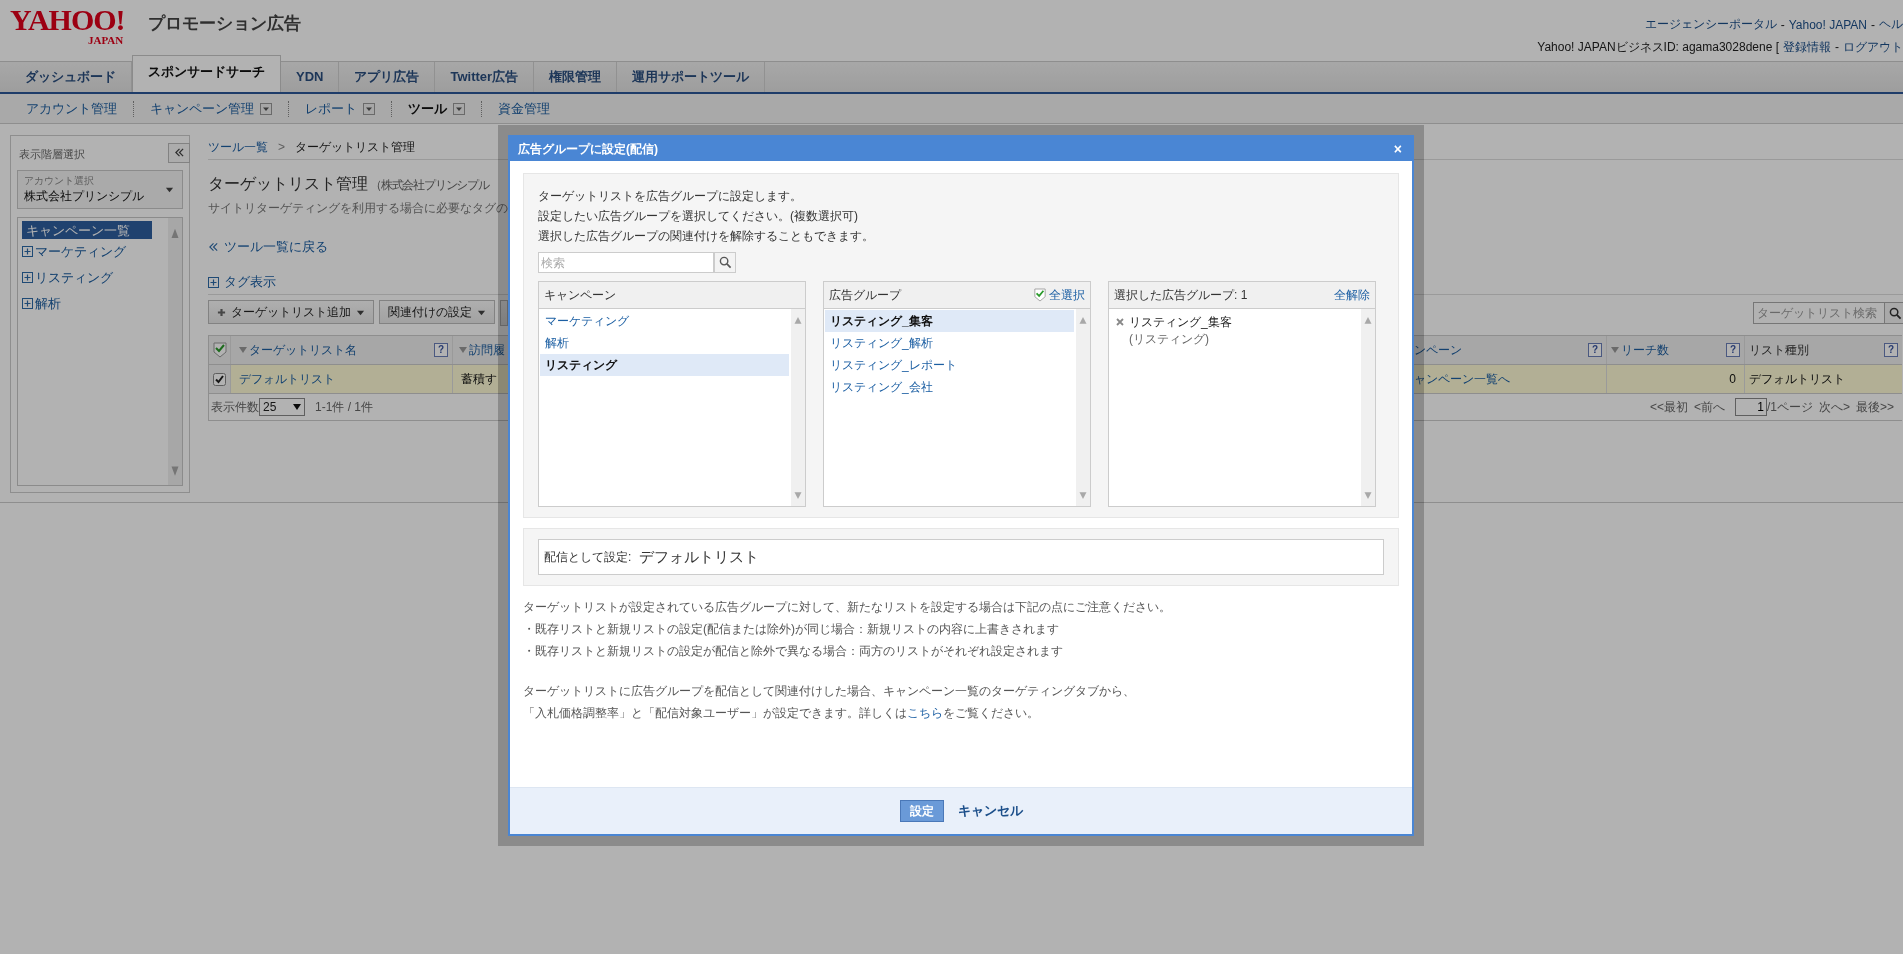  I want to click on note-text: ・既存リストと新規リストの設定(配信または除外)が同じ場合：新規リストの内容に上書きされます, so click(791, 629).